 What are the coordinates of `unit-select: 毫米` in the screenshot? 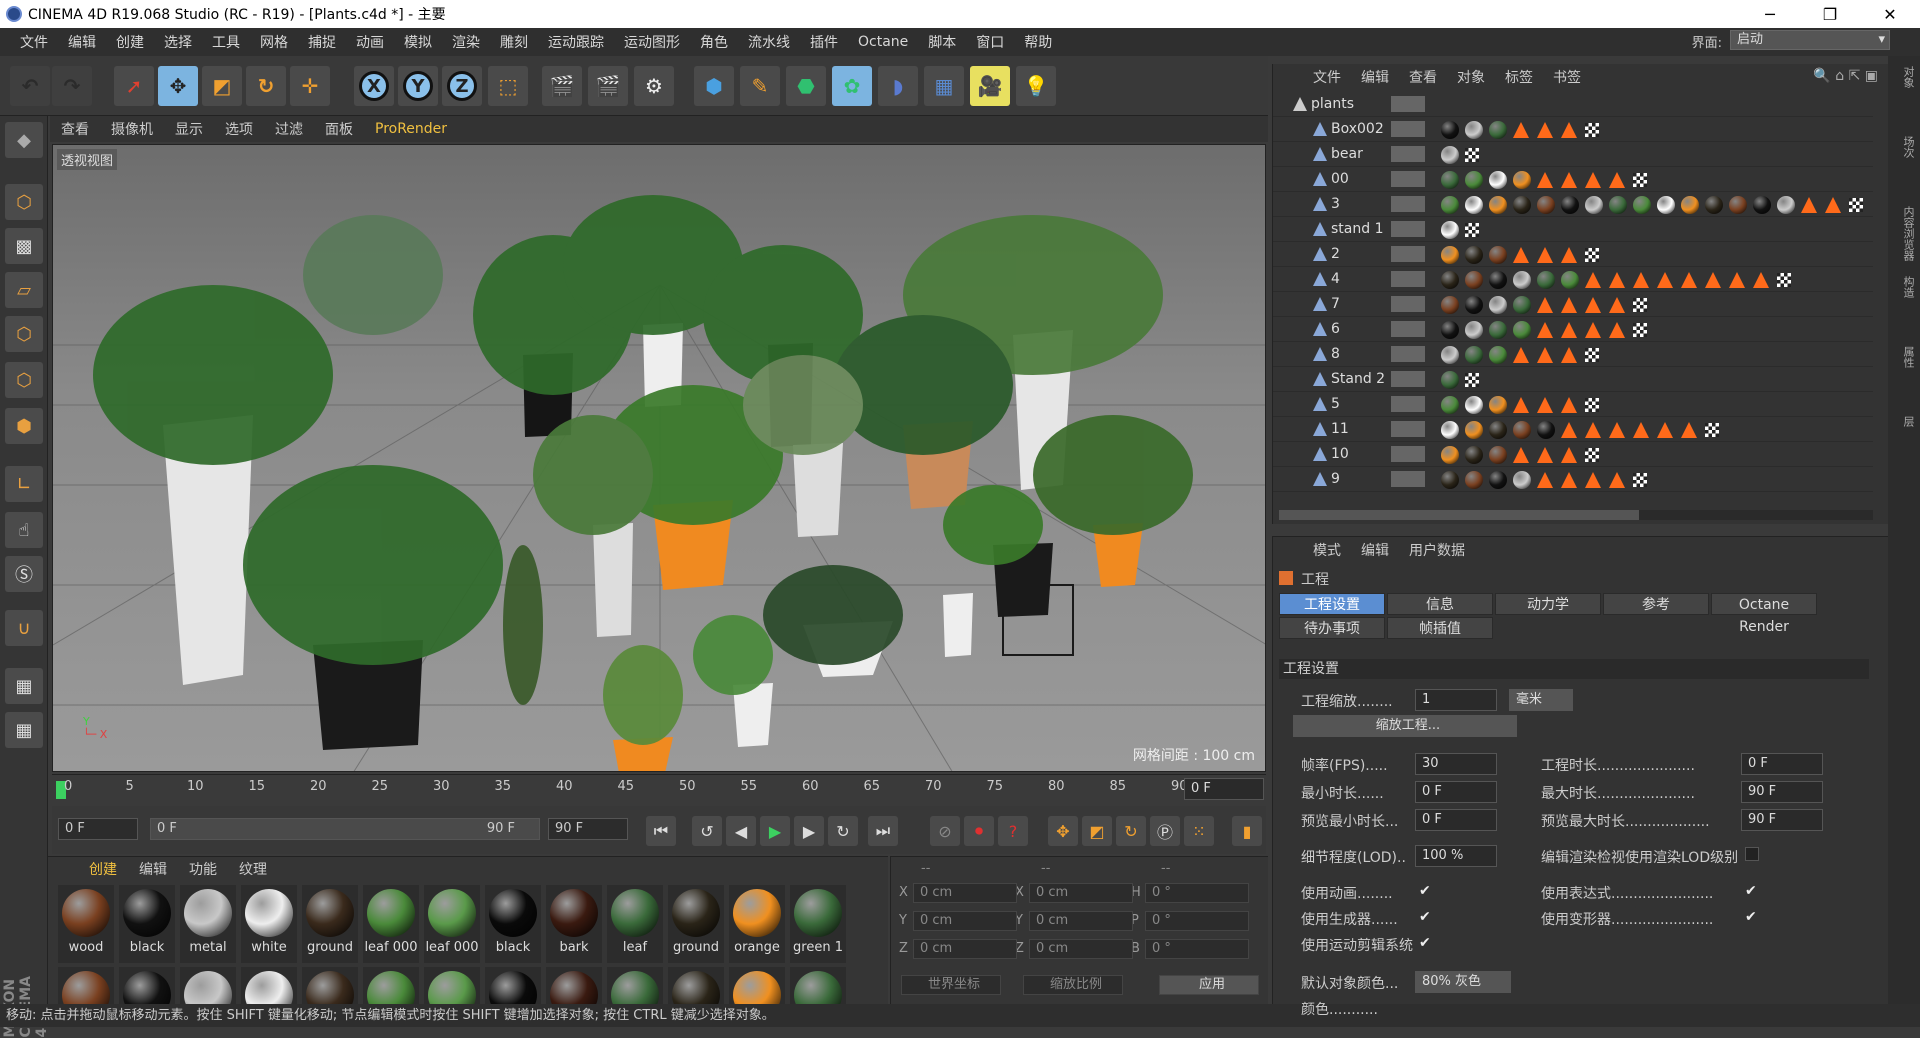 It's located at (1541, 700).